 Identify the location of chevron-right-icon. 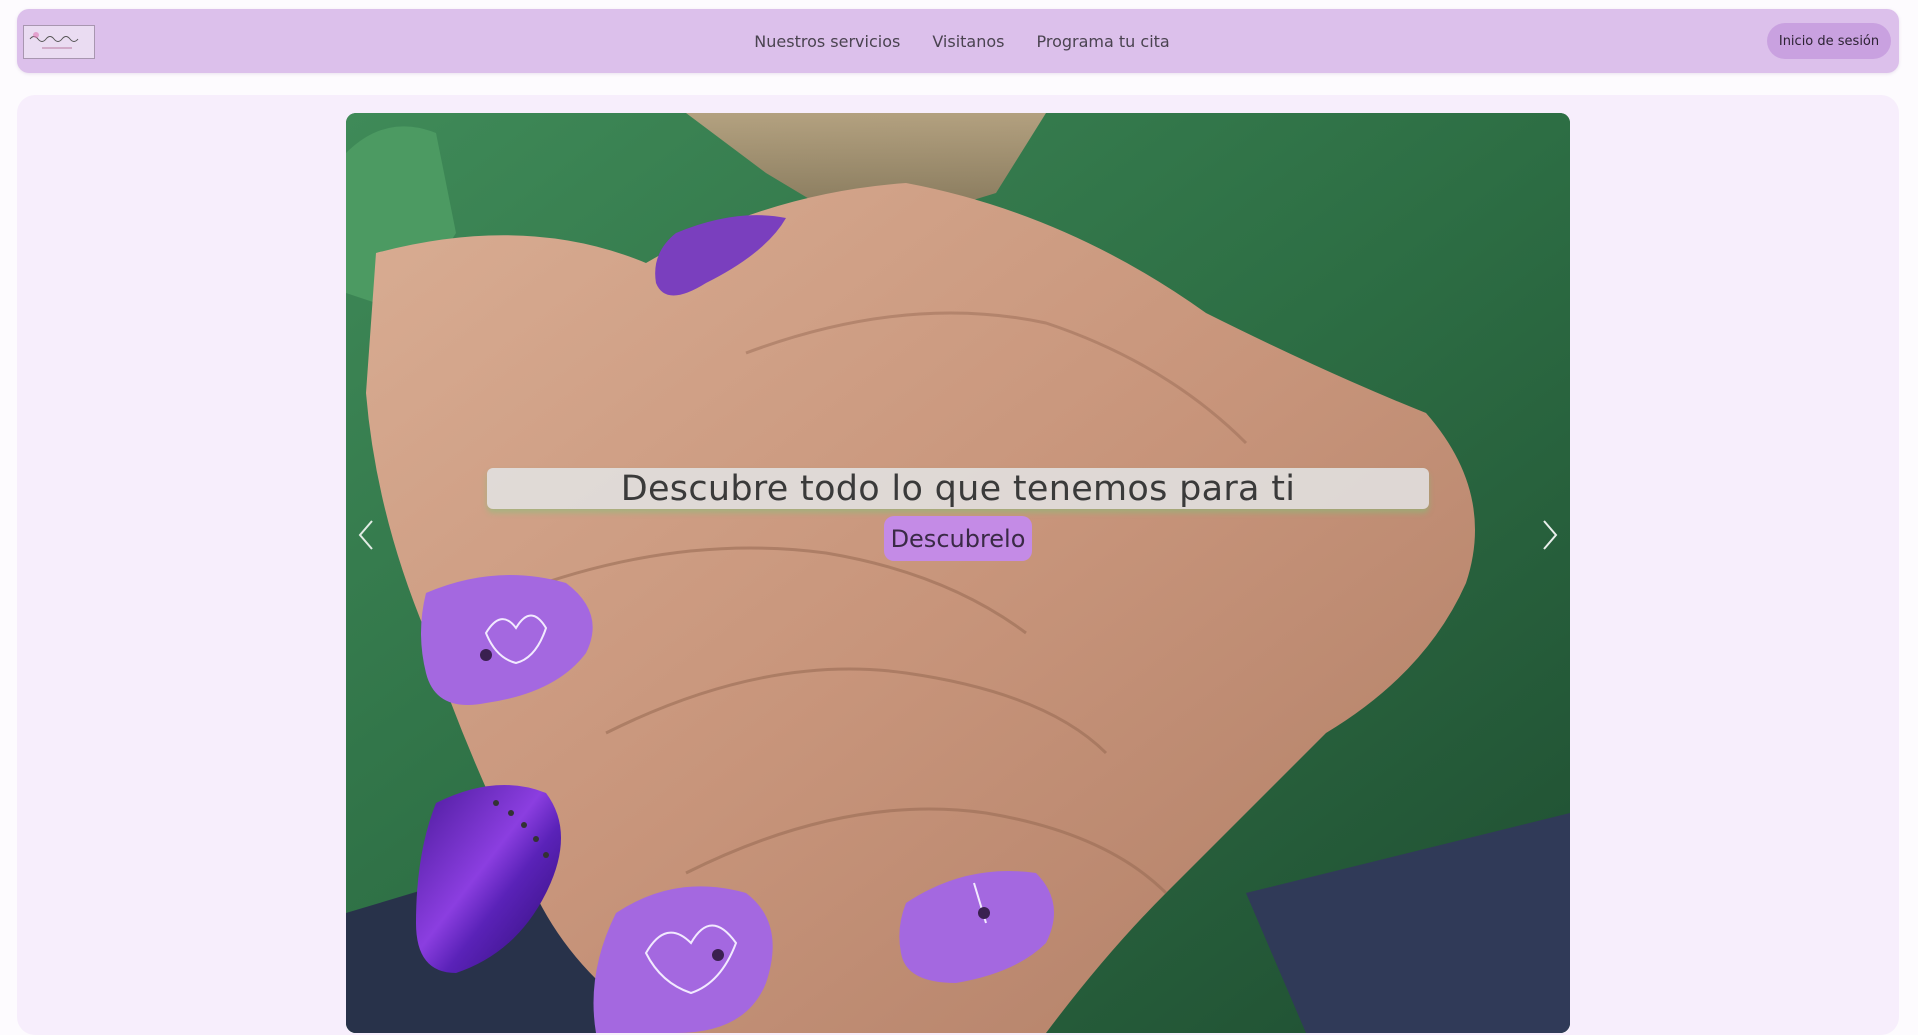
(1550, 535).